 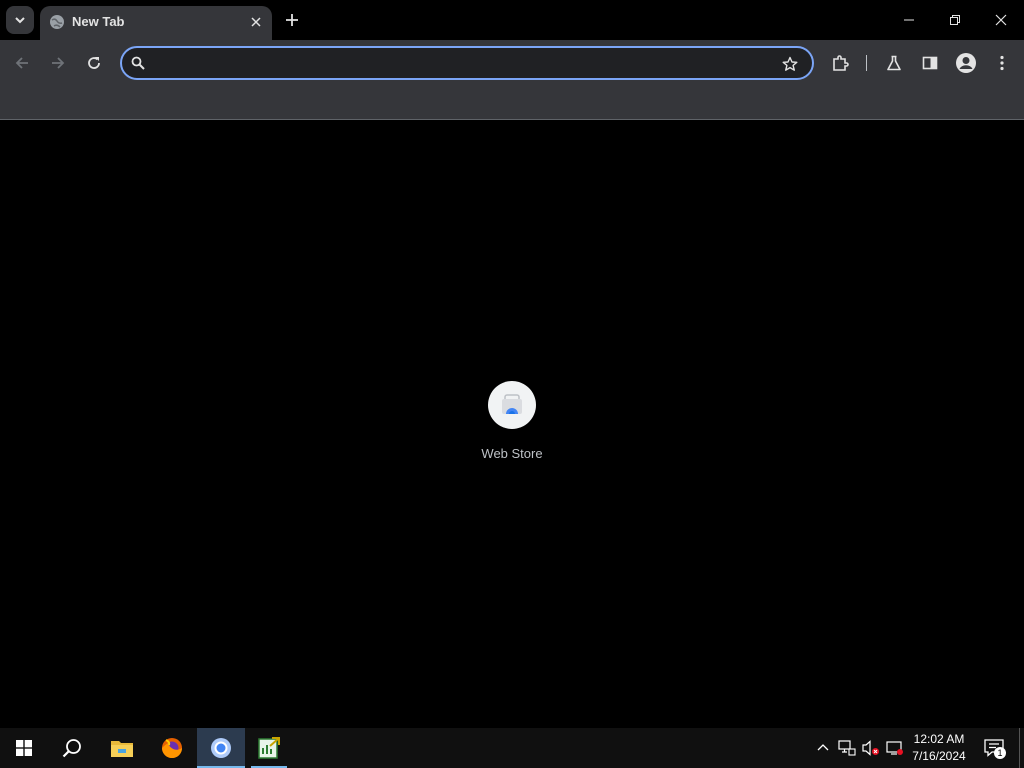 What do you see at coordinates (156, 23) in the screenshot?
I see `tab-new-tab: New Tab` at bounding box center [156, 23].